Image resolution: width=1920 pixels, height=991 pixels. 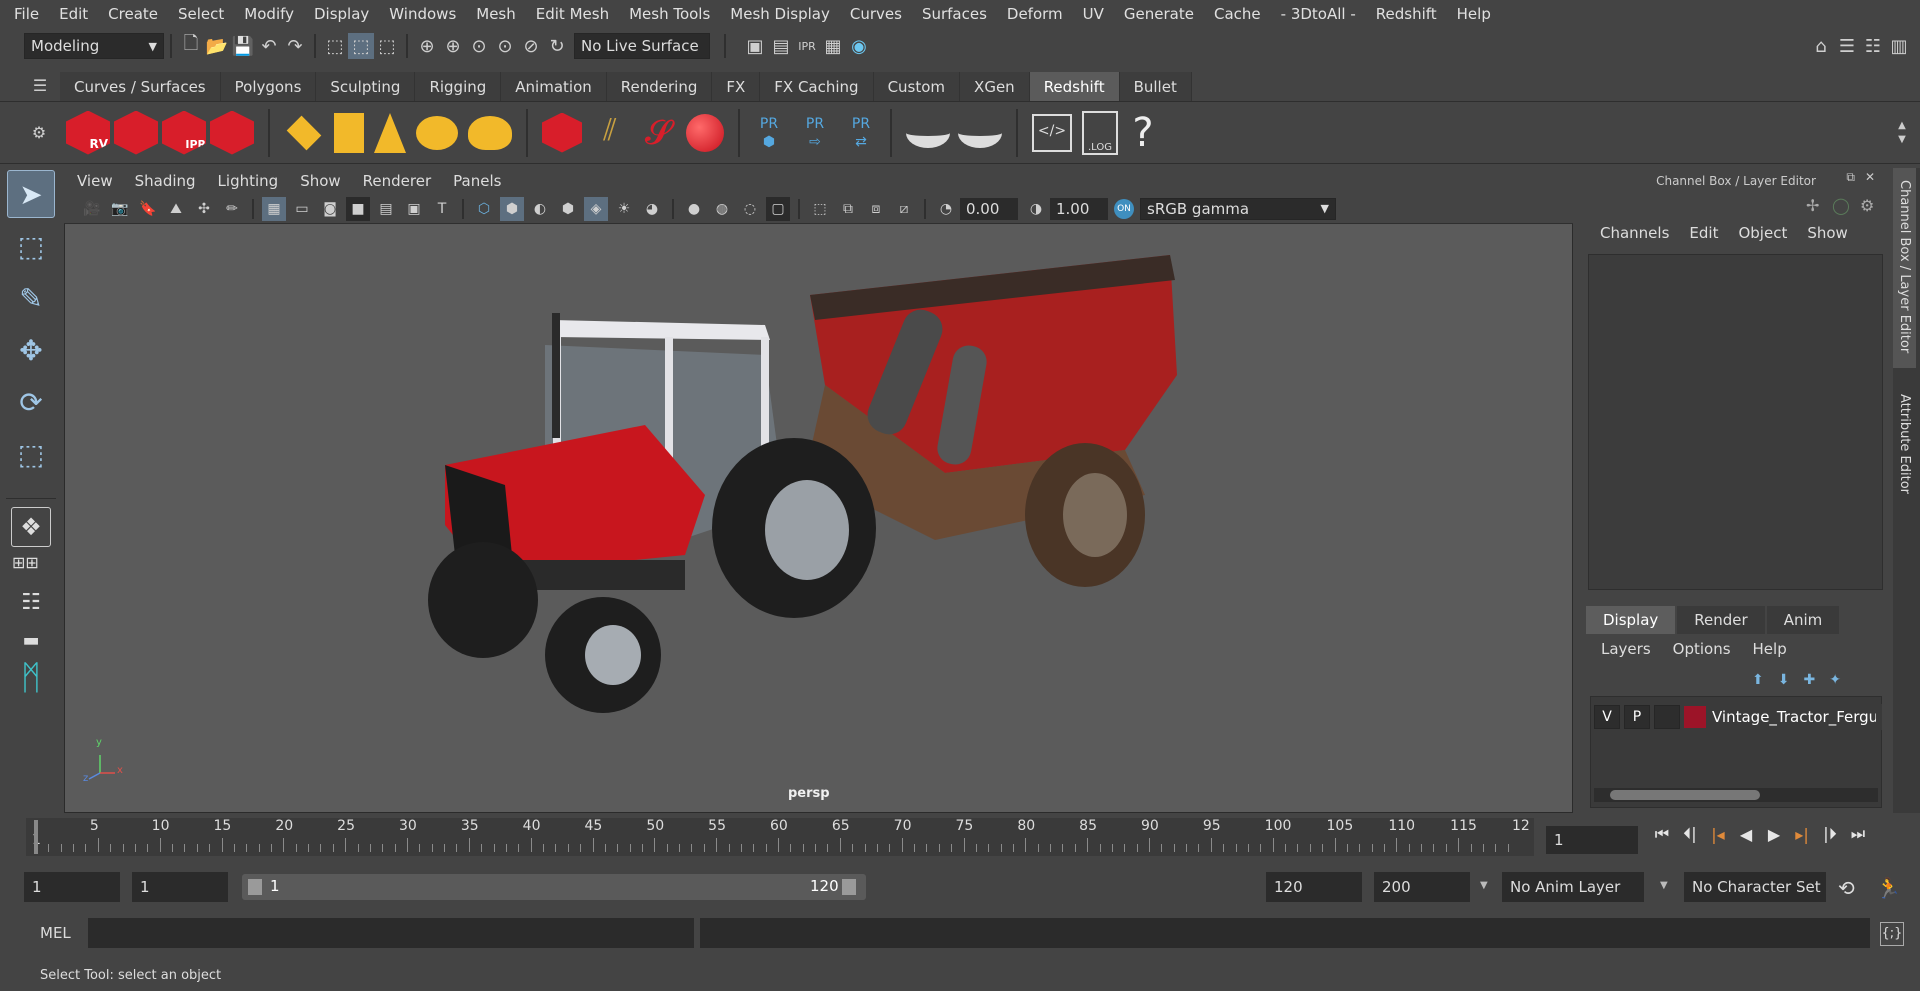 What do you see at coordinates (859, 46) in the screenshot?
I see `hypershade-icon: ◉` at bounding box center [859, 46].